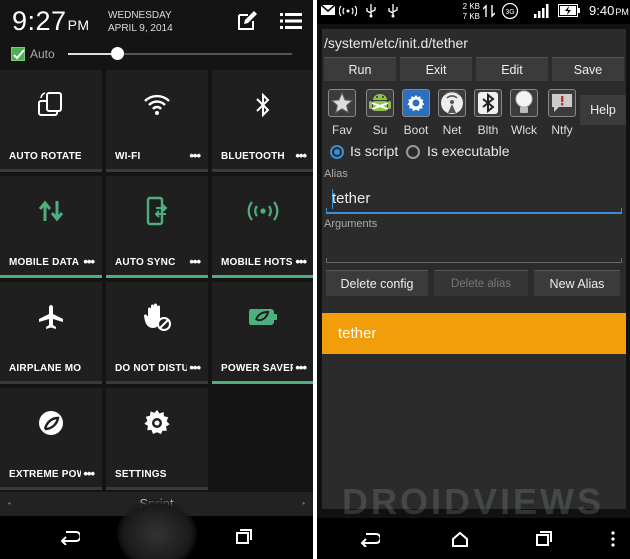 This screenshot has width=630, height=559. Describe the element at coordinates (380, 103) in the screenshot. I see `android-icon` at that location.